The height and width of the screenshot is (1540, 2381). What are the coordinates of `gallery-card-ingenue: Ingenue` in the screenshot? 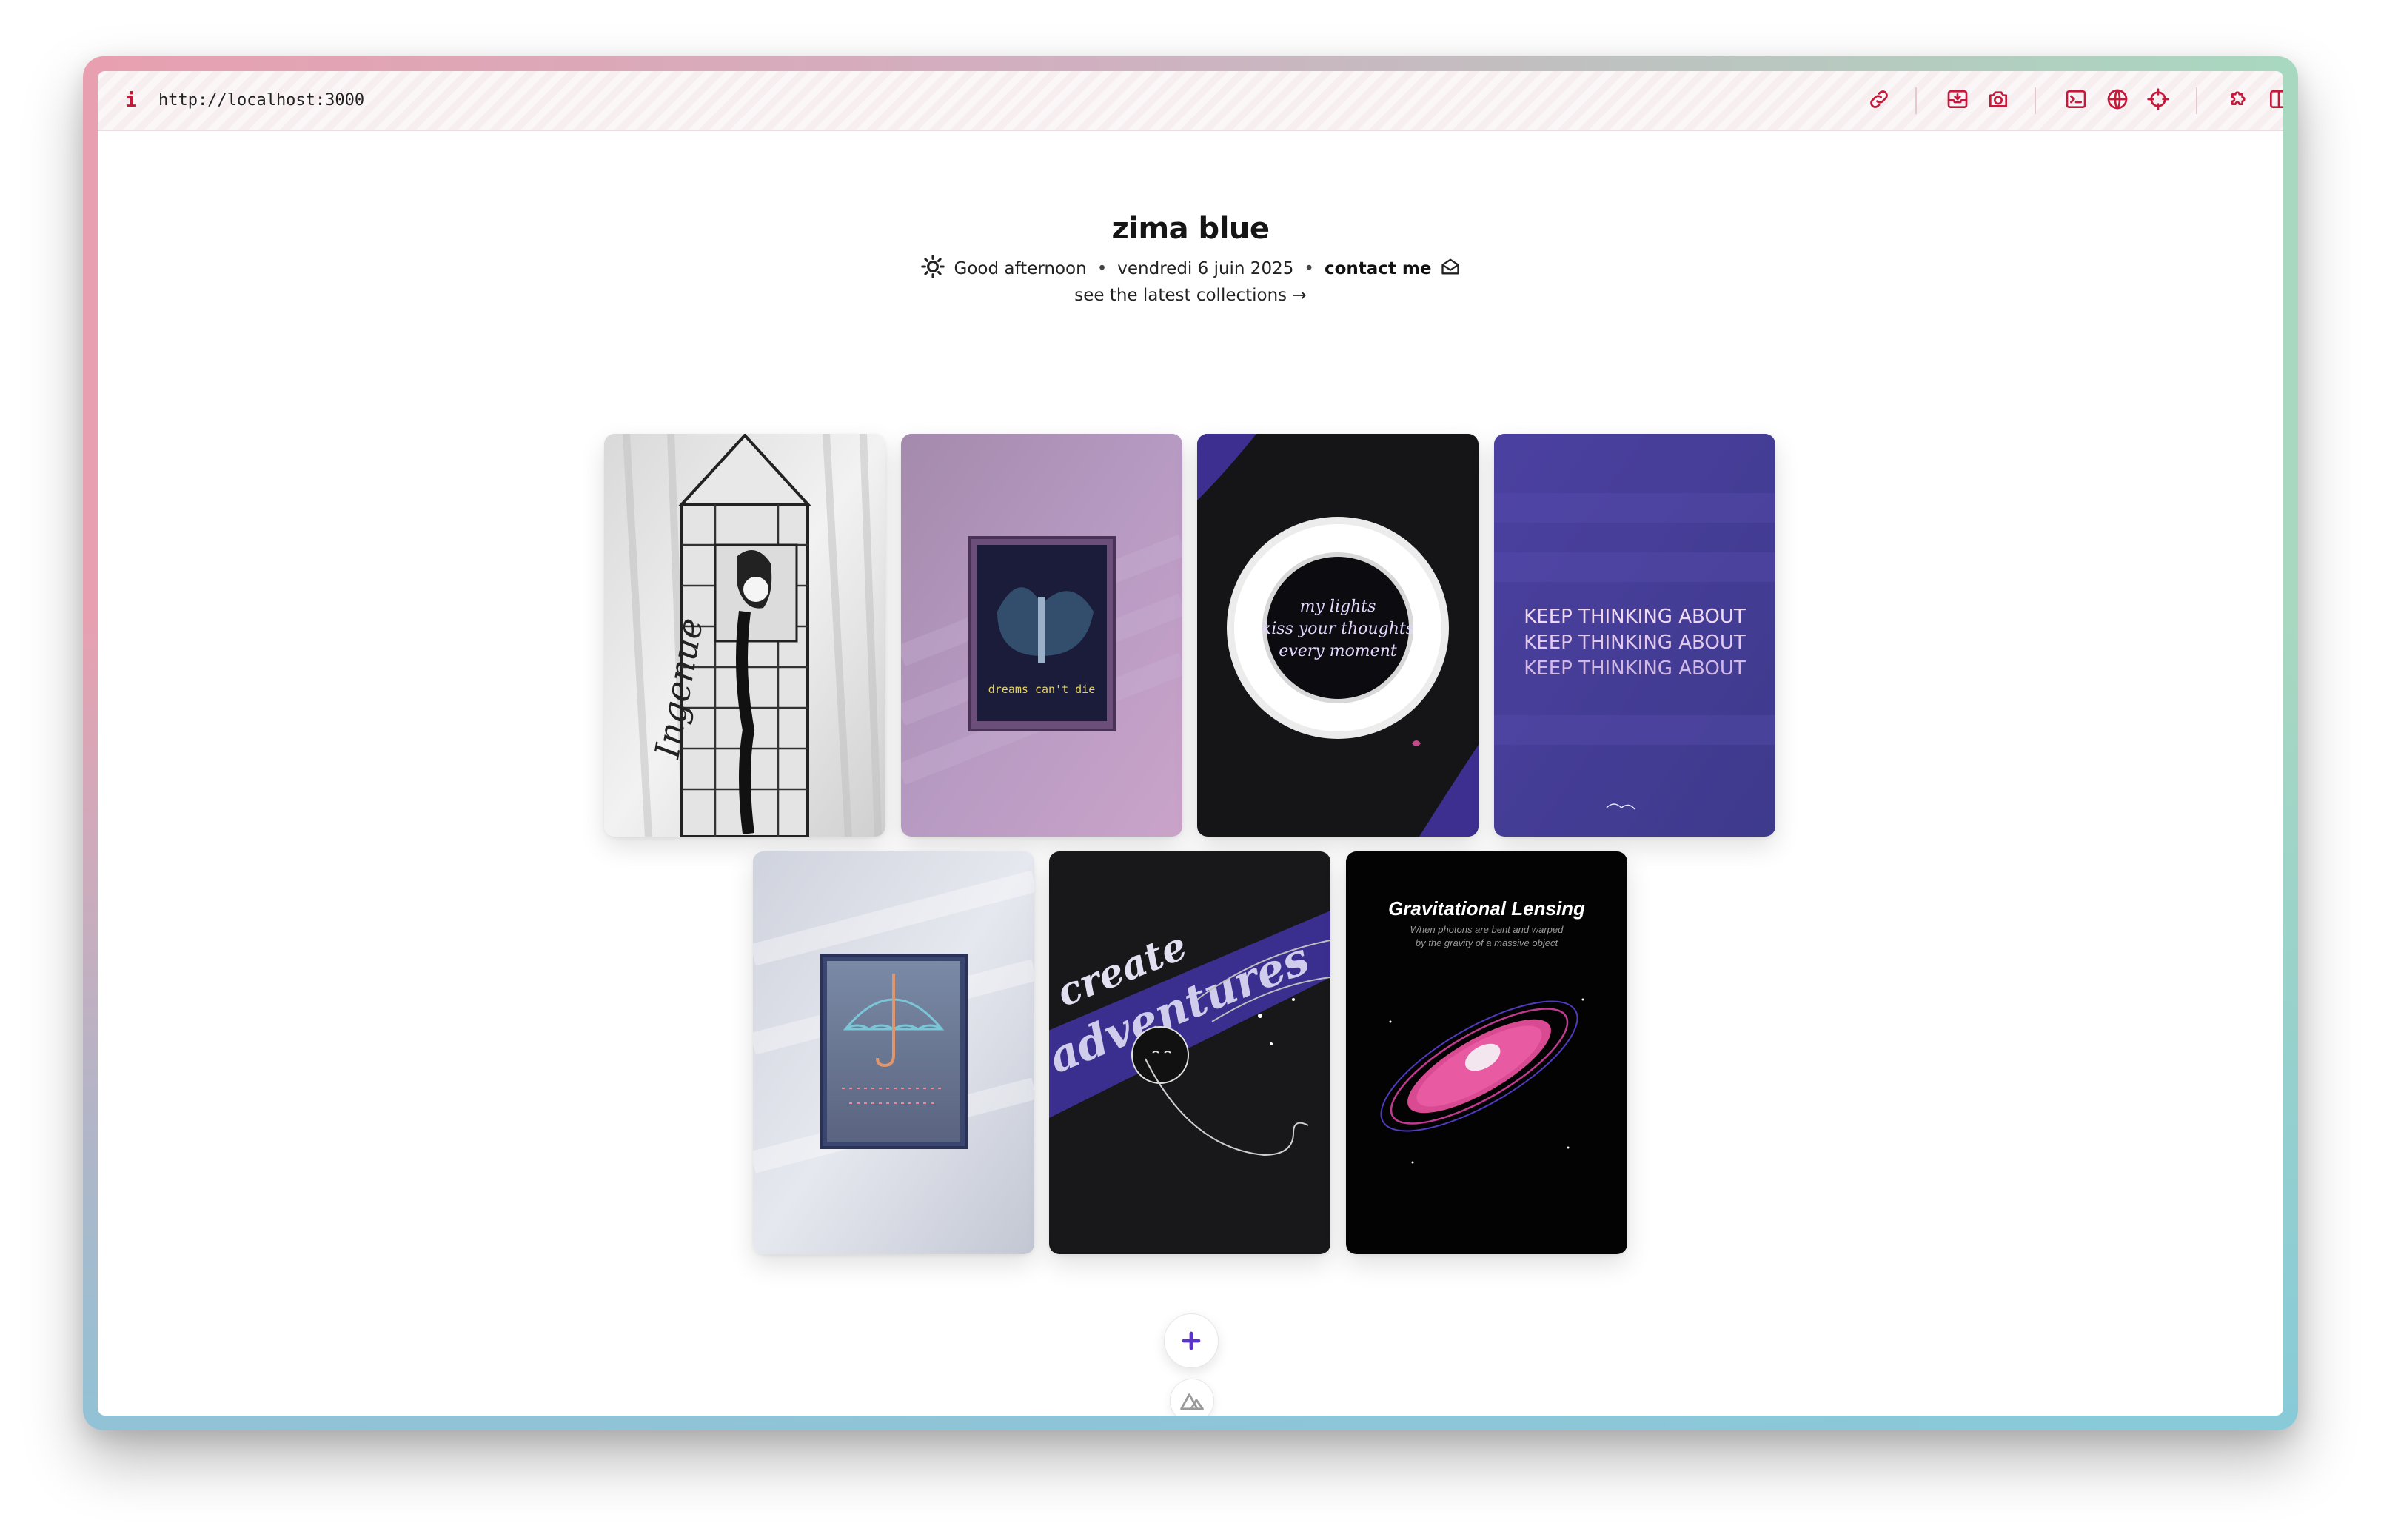 It's located at (745, 635).